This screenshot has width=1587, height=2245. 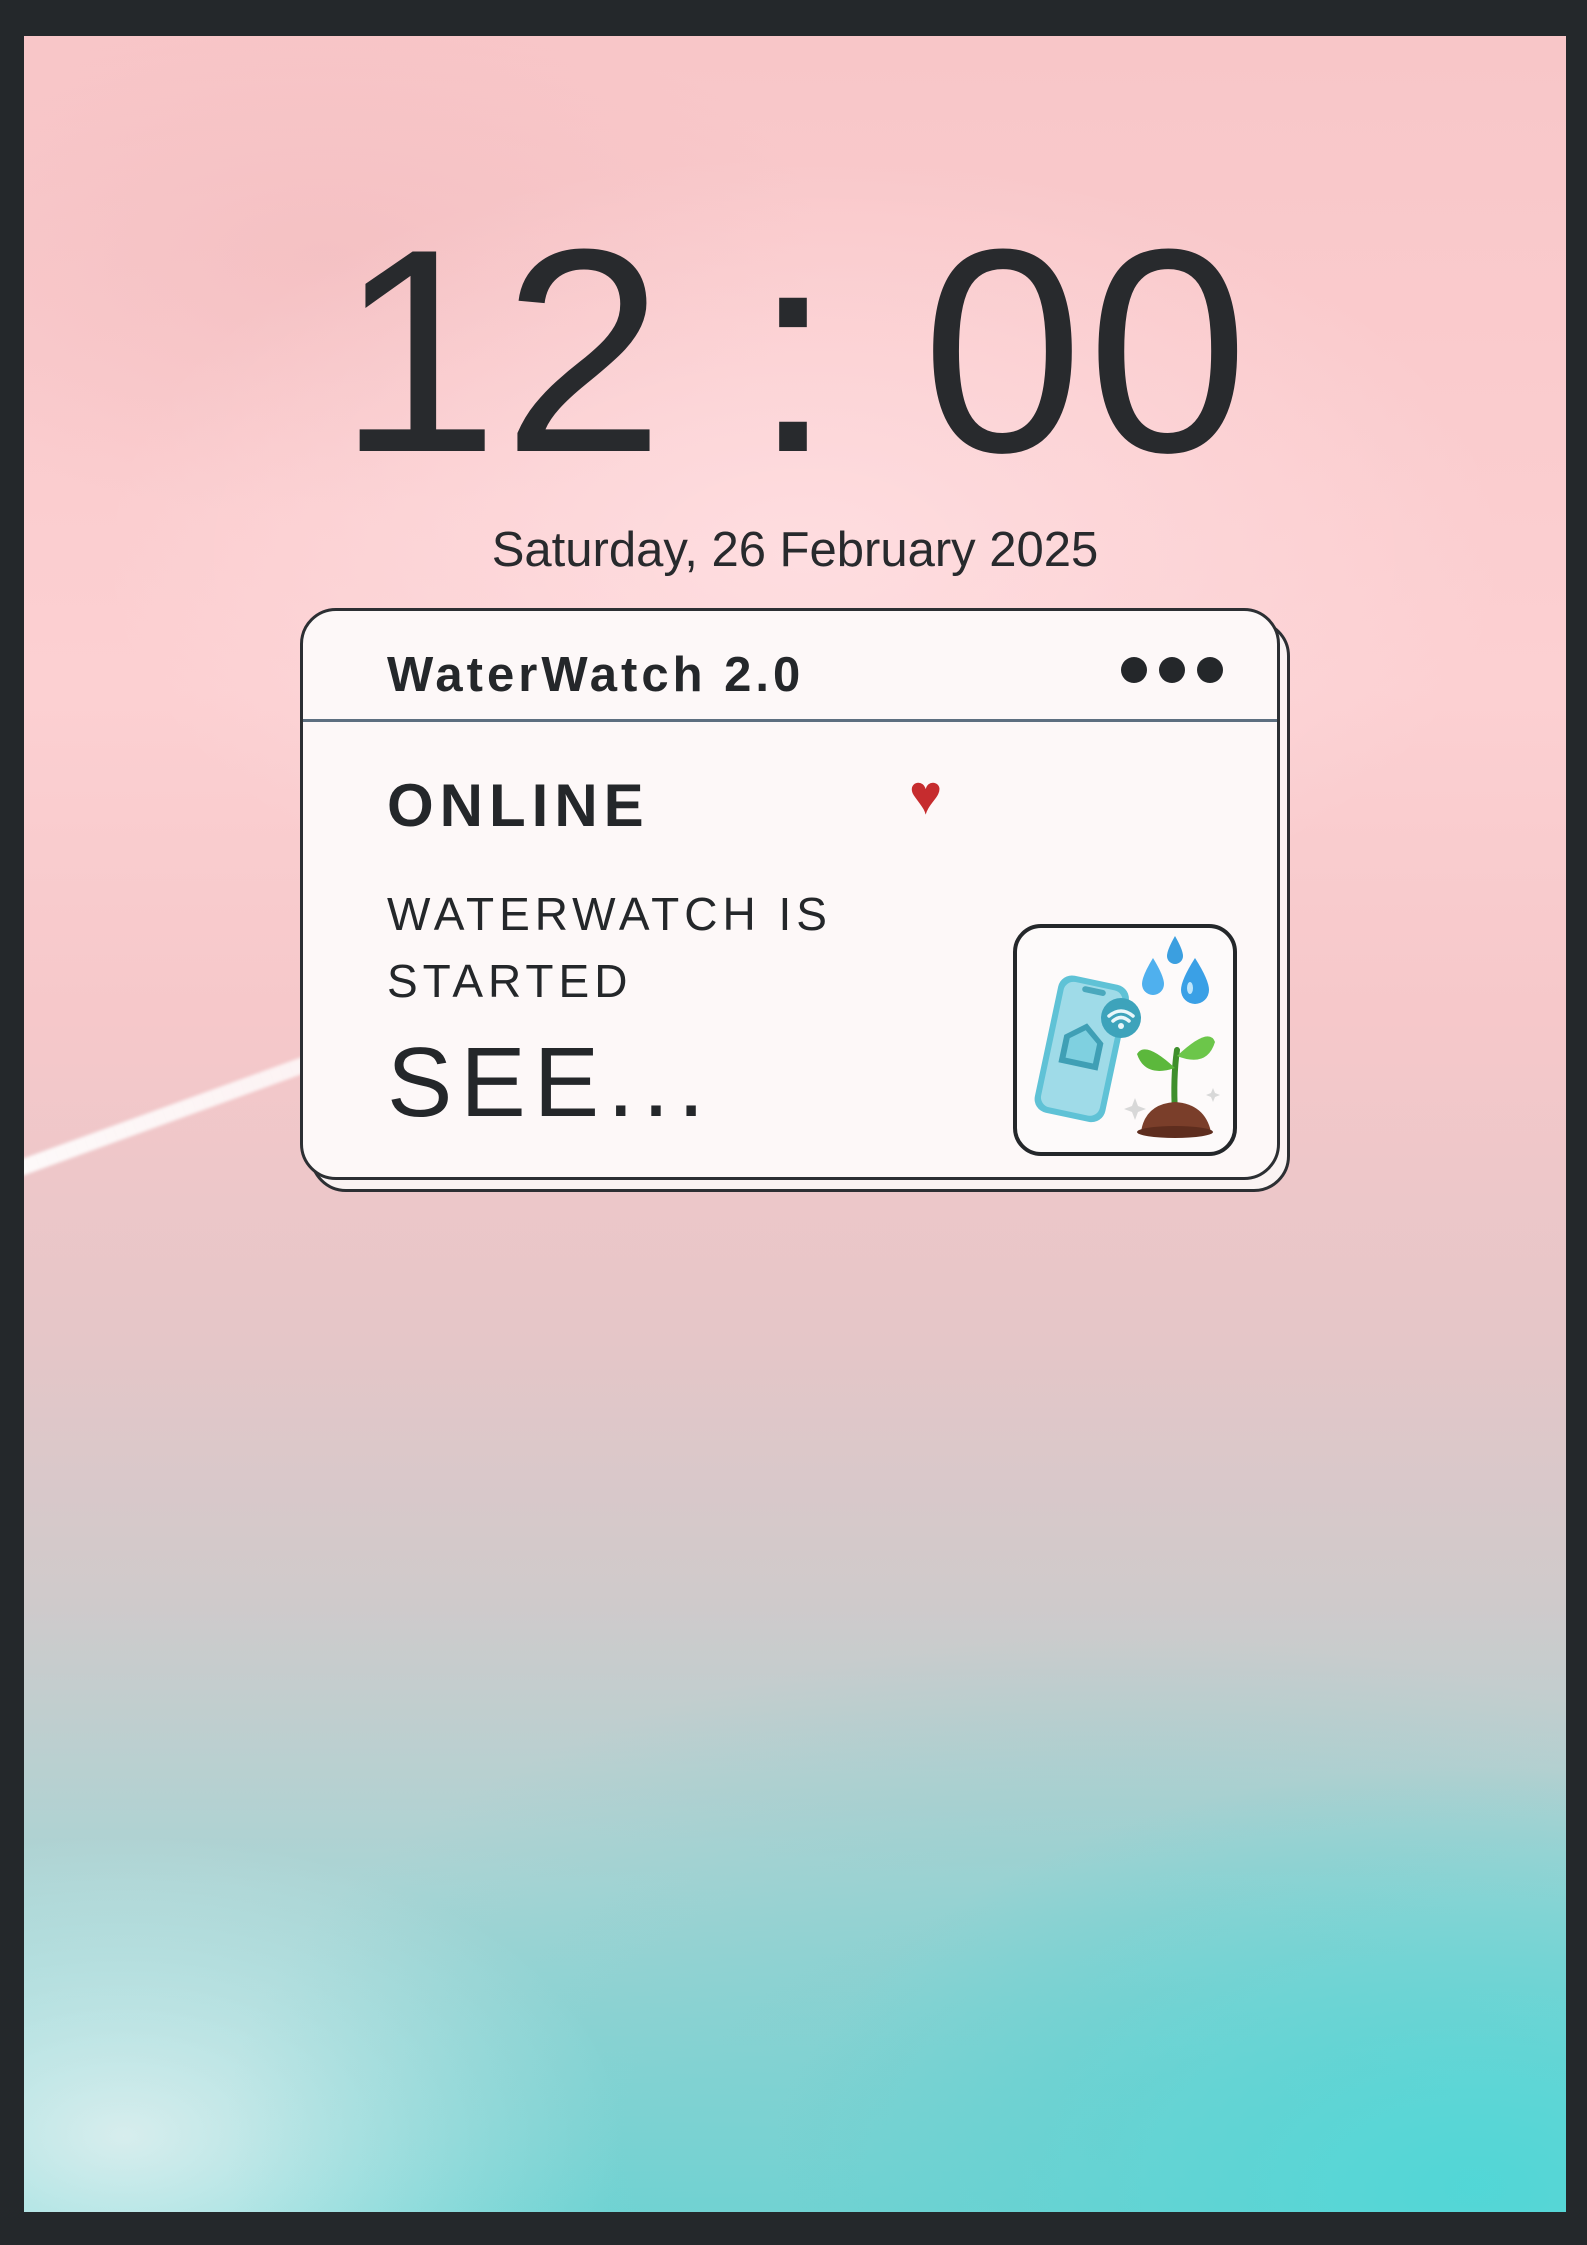 I want to click on notification-message: WATERWATCH IS STARTED, so click(x=609, y=947).